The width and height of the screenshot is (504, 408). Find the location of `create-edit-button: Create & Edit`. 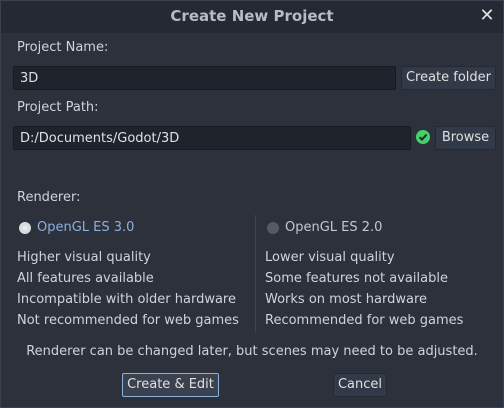

create-edit-button: Create & Edit is located at coordinates (170, 385).